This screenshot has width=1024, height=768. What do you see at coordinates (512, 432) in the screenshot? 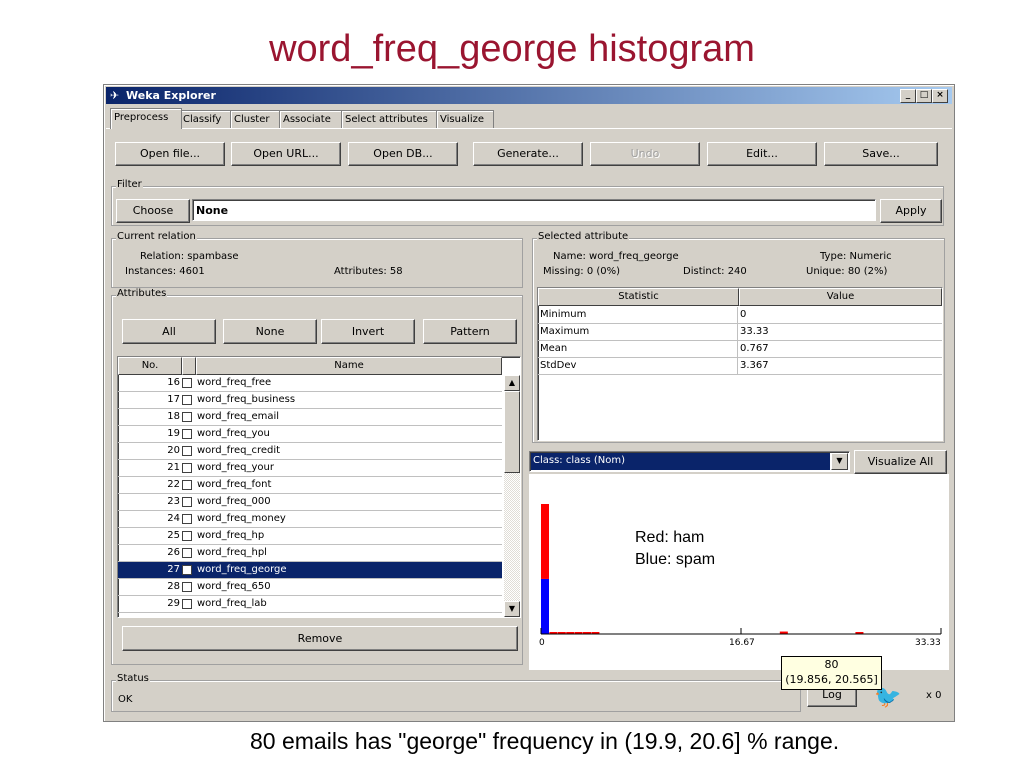
I see `scroll-thumb` at bounding box center [512, 432].